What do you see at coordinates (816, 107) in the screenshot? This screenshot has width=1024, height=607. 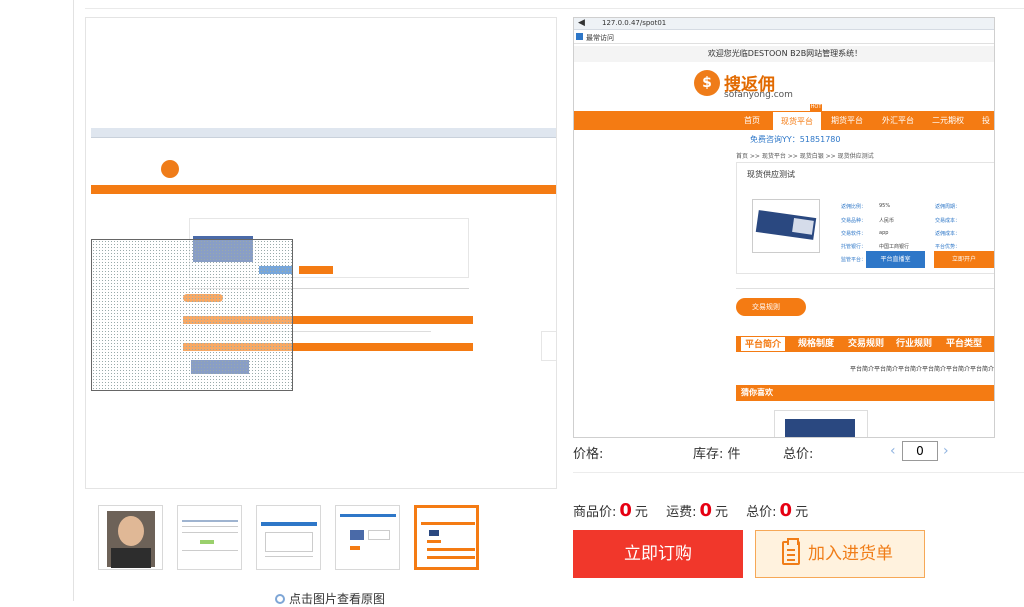 I see `hot-badge: HOT` at bounding box center [816, 107].